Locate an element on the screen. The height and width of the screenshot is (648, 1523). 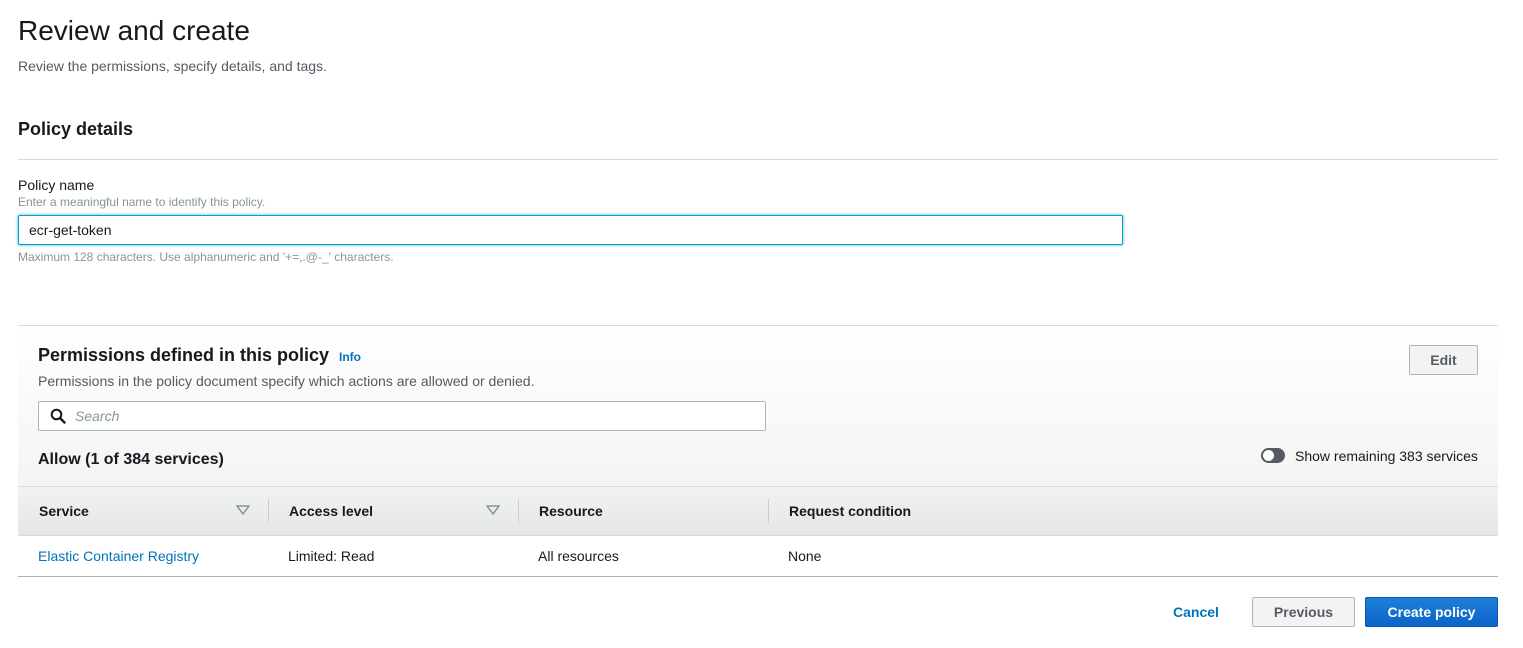
policy-name-input is located at coordinates (570, 230).